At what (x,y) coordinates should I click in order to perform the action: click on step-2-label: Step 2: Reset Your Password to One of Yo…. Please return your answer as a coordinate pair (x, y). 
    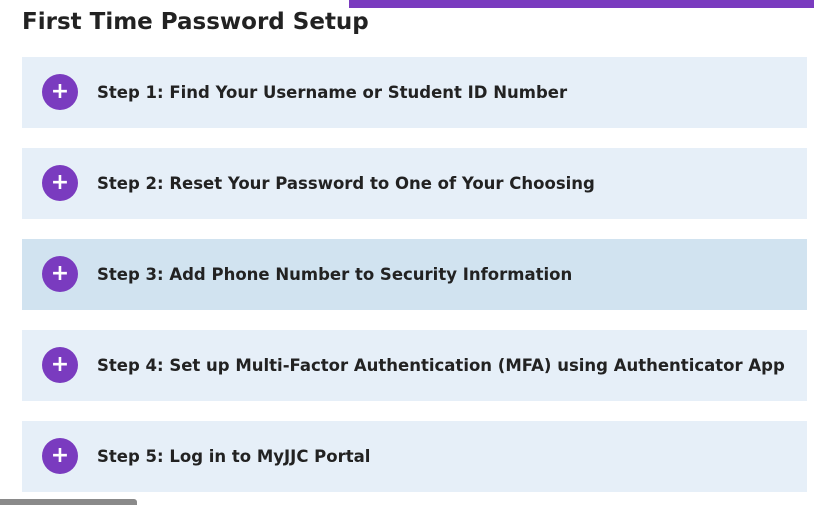
    Looking at the image, I should click on (346, 183).